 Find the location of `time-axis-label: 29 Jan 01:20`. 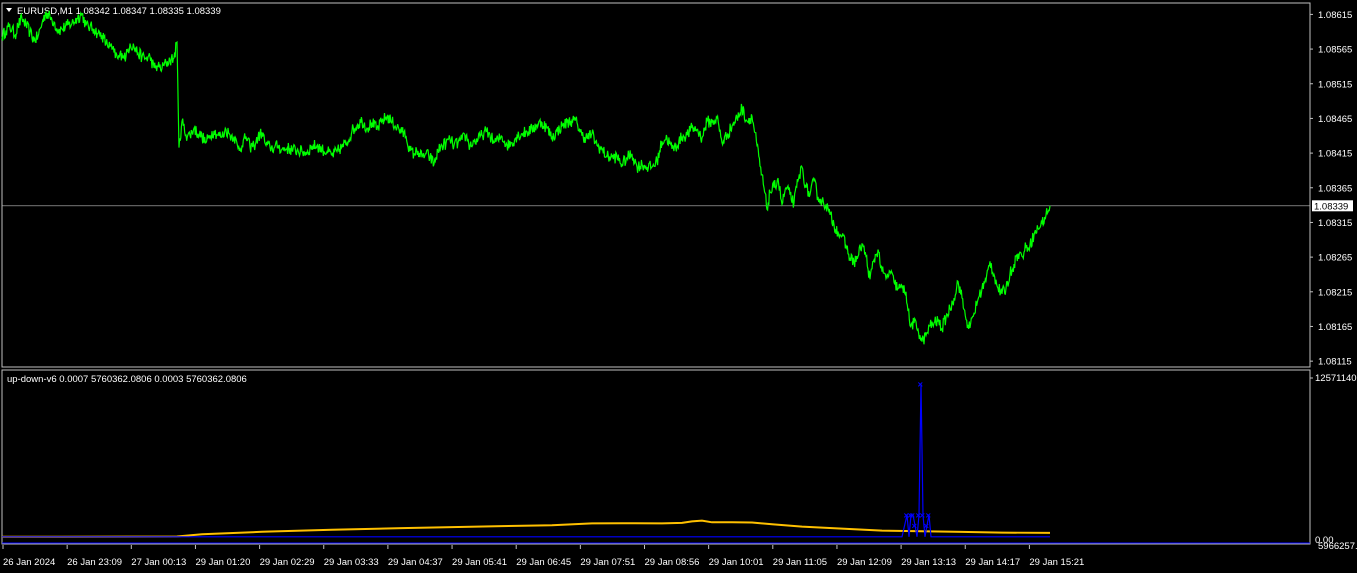

time-axis-label: 29 Jan 01:20 is located at coordinates (222, 562).